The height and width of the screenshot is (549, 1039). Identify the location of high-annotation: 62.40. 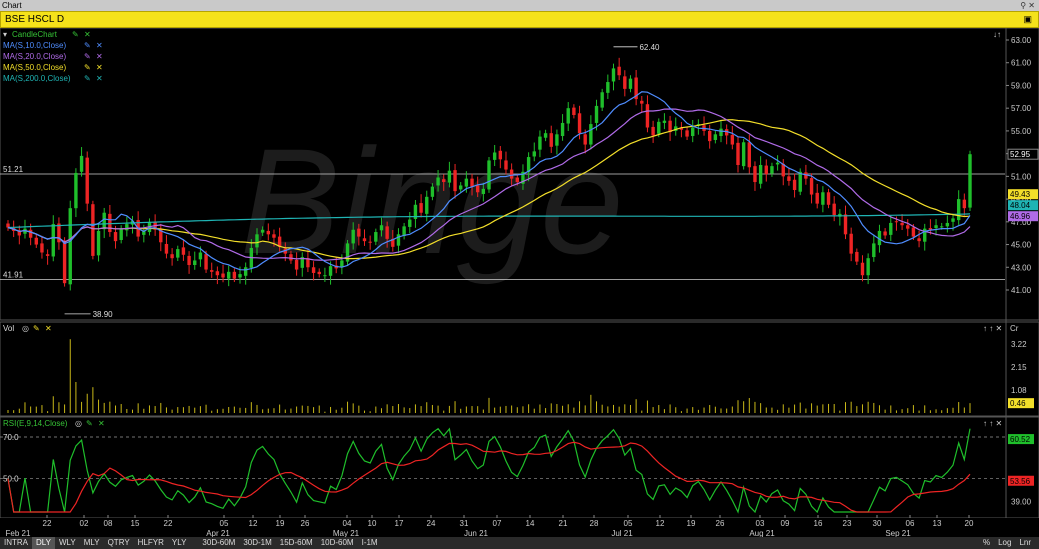
(649, 47).